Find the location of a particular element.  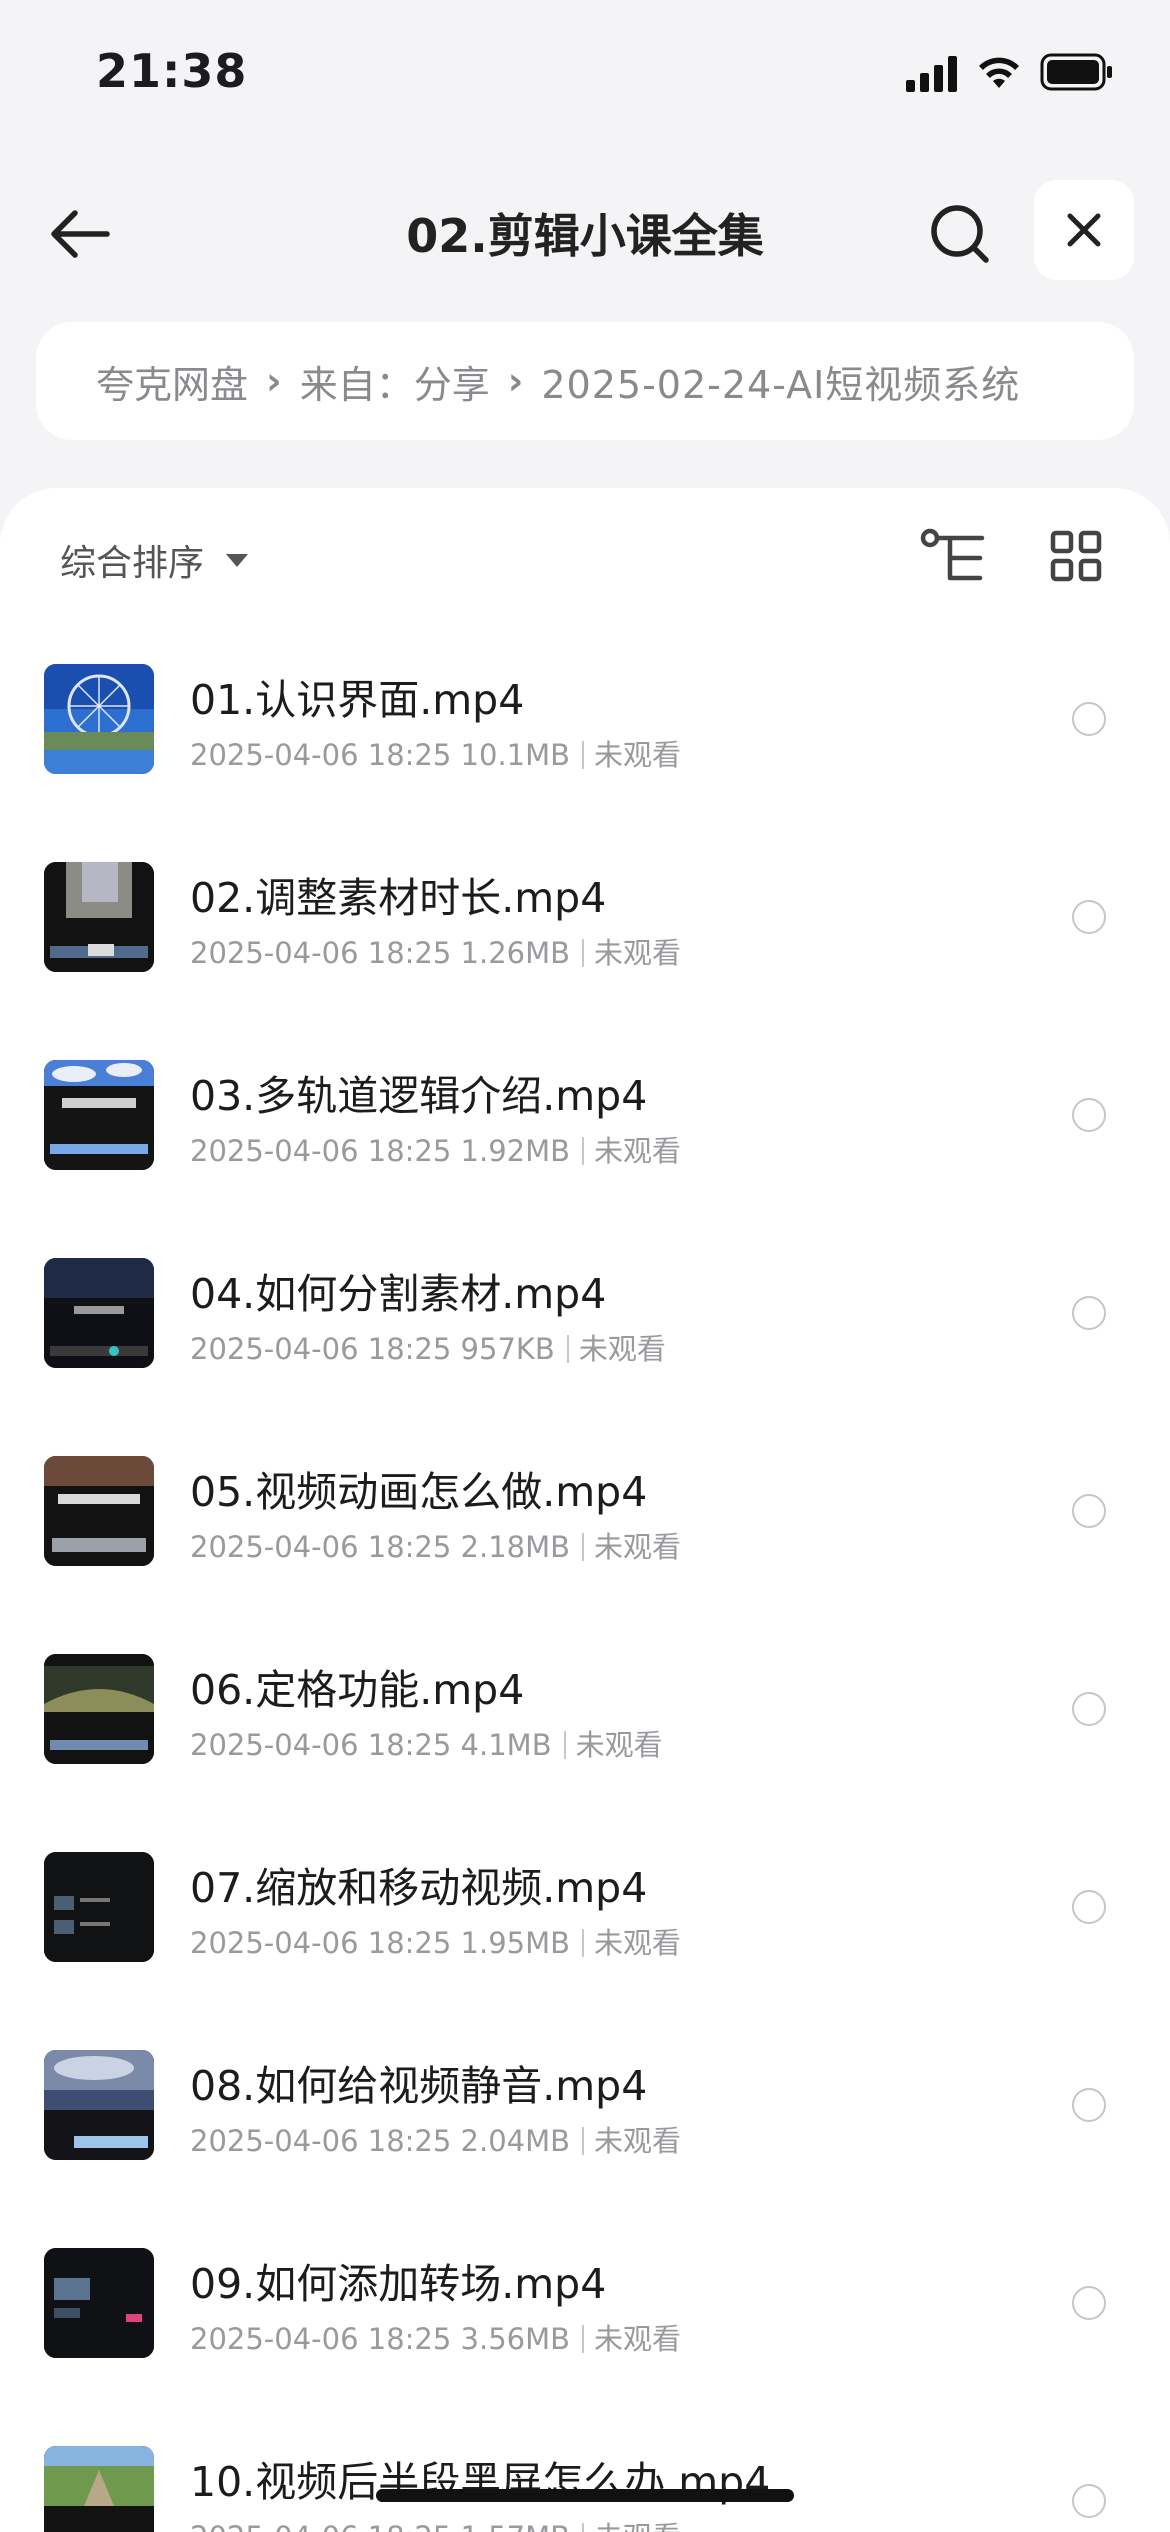

breadcrumb-item-current: 2025-02-24-AI短视频系统 is located at coordinates (780, 381).